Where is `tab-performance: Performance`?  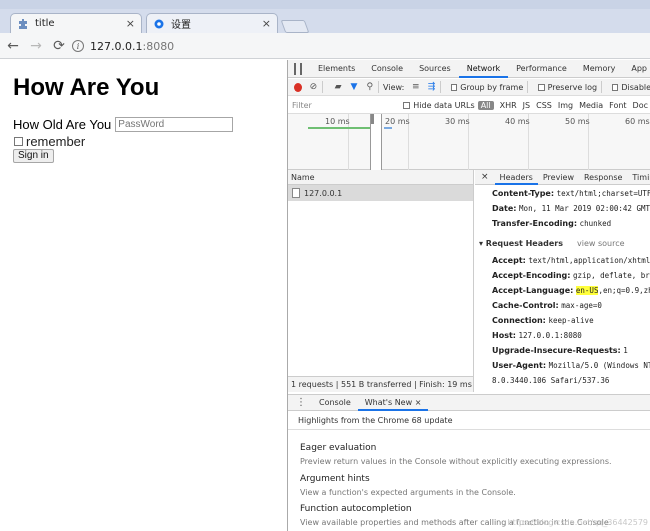 tab-performance: Performance is located at coordinates (541, 69).